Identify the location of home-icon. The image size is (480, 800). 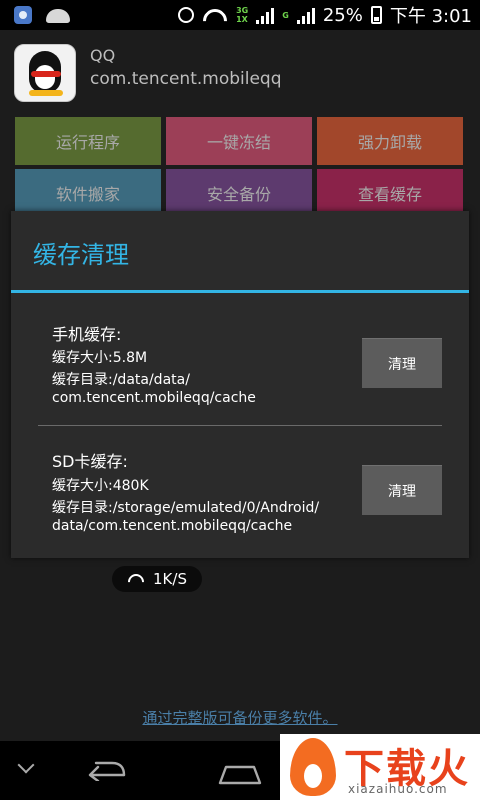
(240, 774).